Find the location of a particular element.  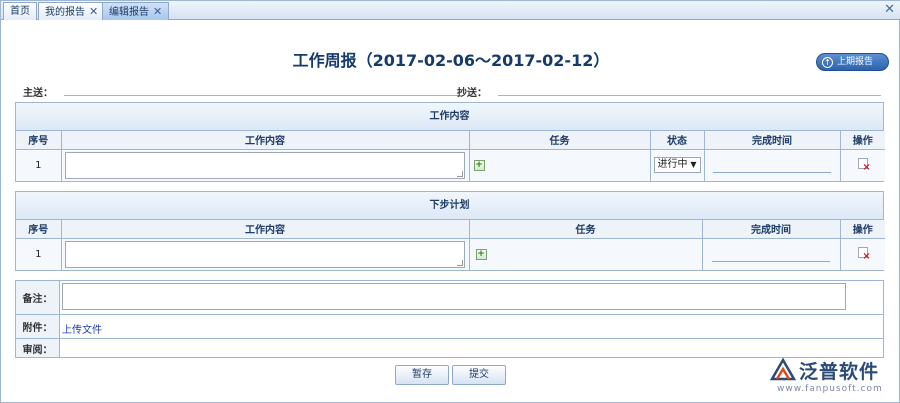

attachment-row: 附件： 上传文件 is located at coordinates (449, 327).